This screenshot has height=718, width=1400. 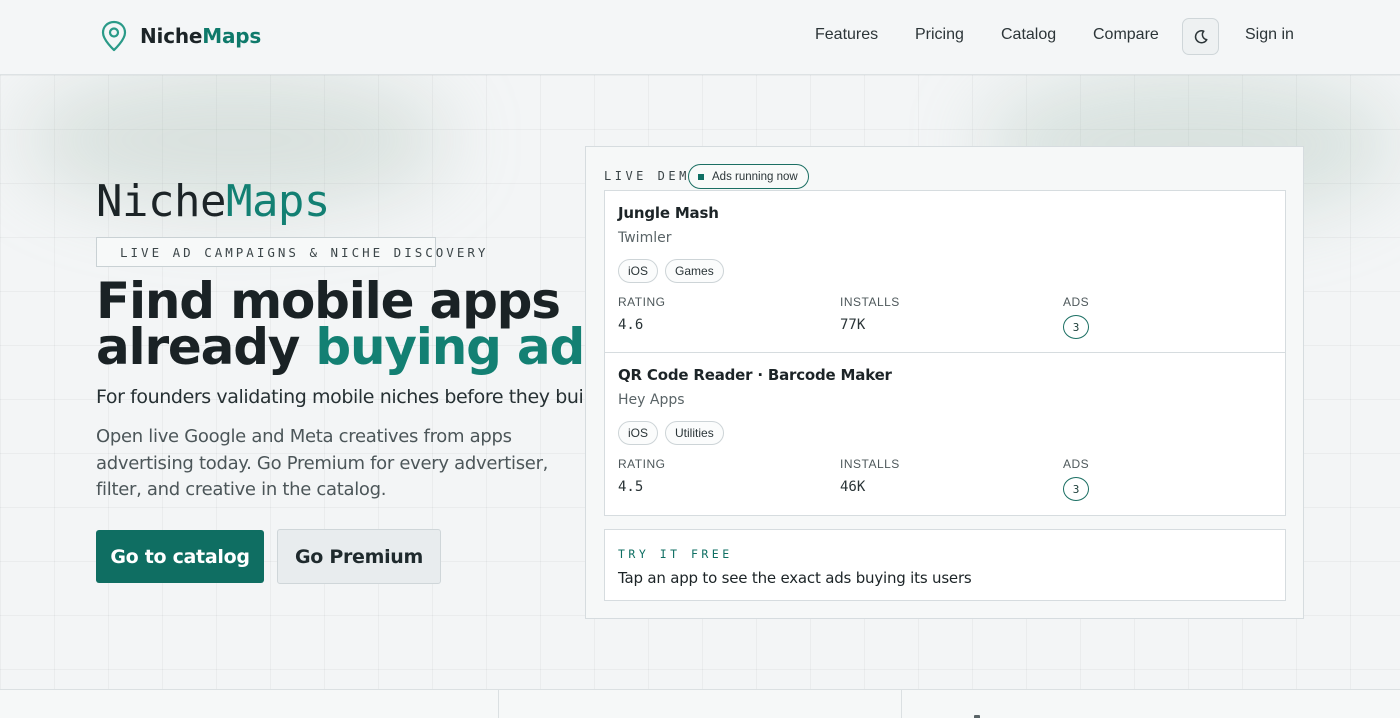 What do you see at coordinates (870, 314) in the screenshot?
I see `stat-installs: INSTALLS 77K` at bounding box center [870, 314].